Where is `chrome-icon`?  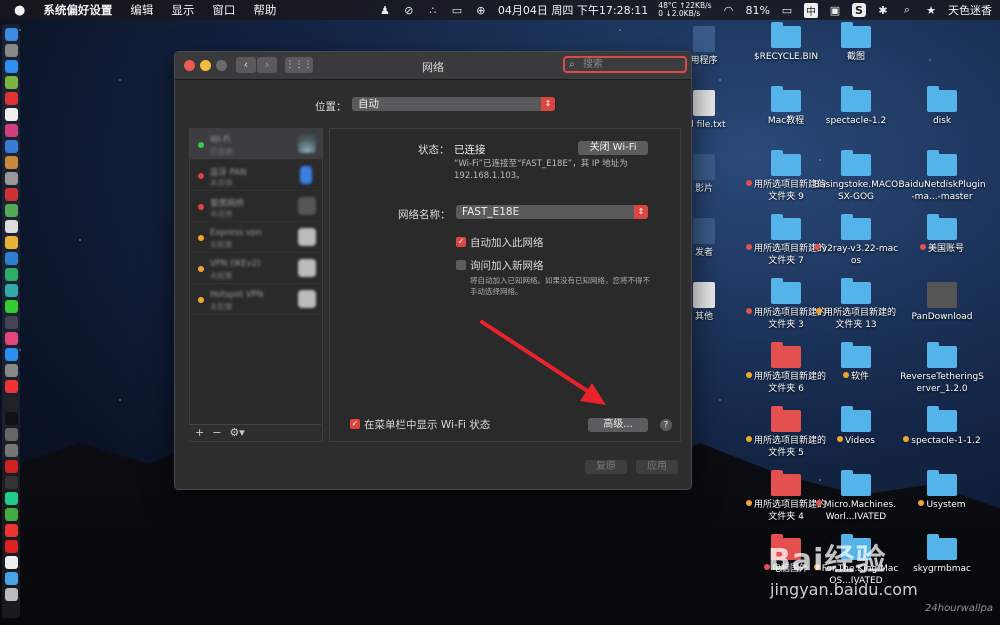 chrome-icon is located at coordinates (11, 242).